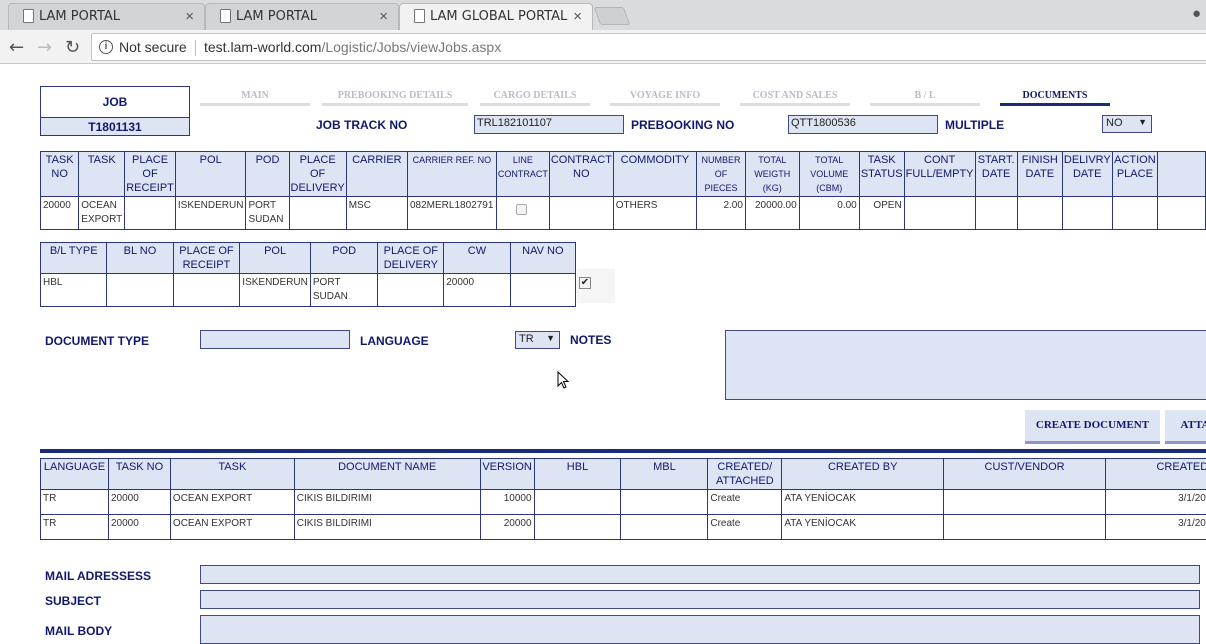 This screenshot has width=1206, height=644. Describe the element at coordinates (106, 16) in the screenshot. I see `browser-tab-1: LAM PORTAL ×` at that location.